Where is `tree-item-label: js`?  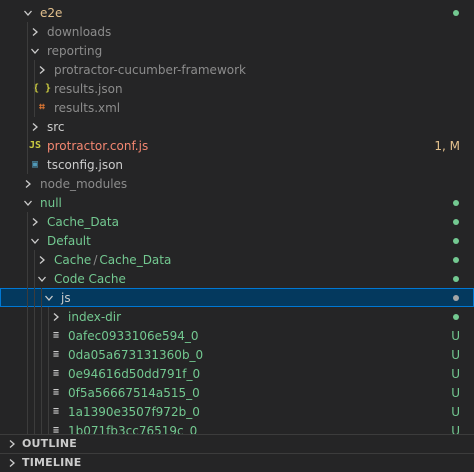
tree-item-label: js is located at coordinates (66, 297).